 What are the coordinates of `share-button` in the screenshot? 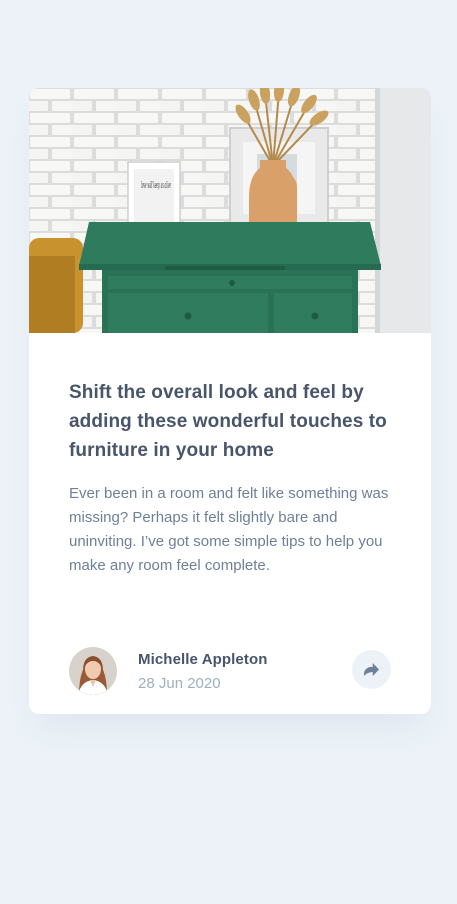 It's located at (371, 669).